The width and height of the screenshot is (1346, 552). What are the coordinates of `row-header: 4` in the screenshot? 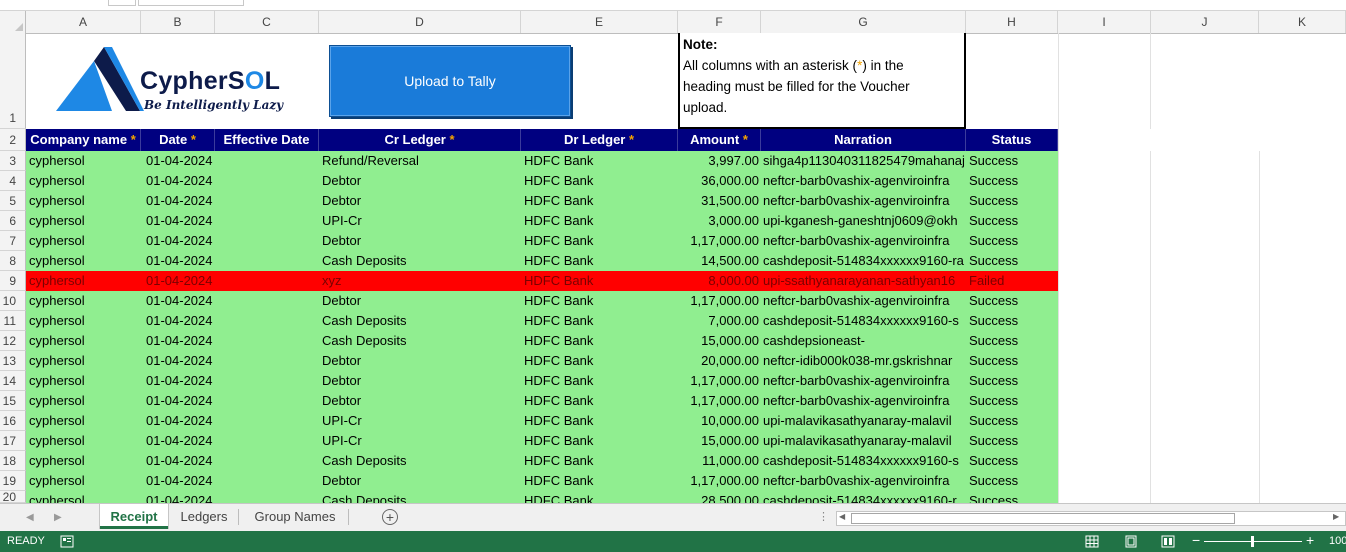 It's located at (13, 181).